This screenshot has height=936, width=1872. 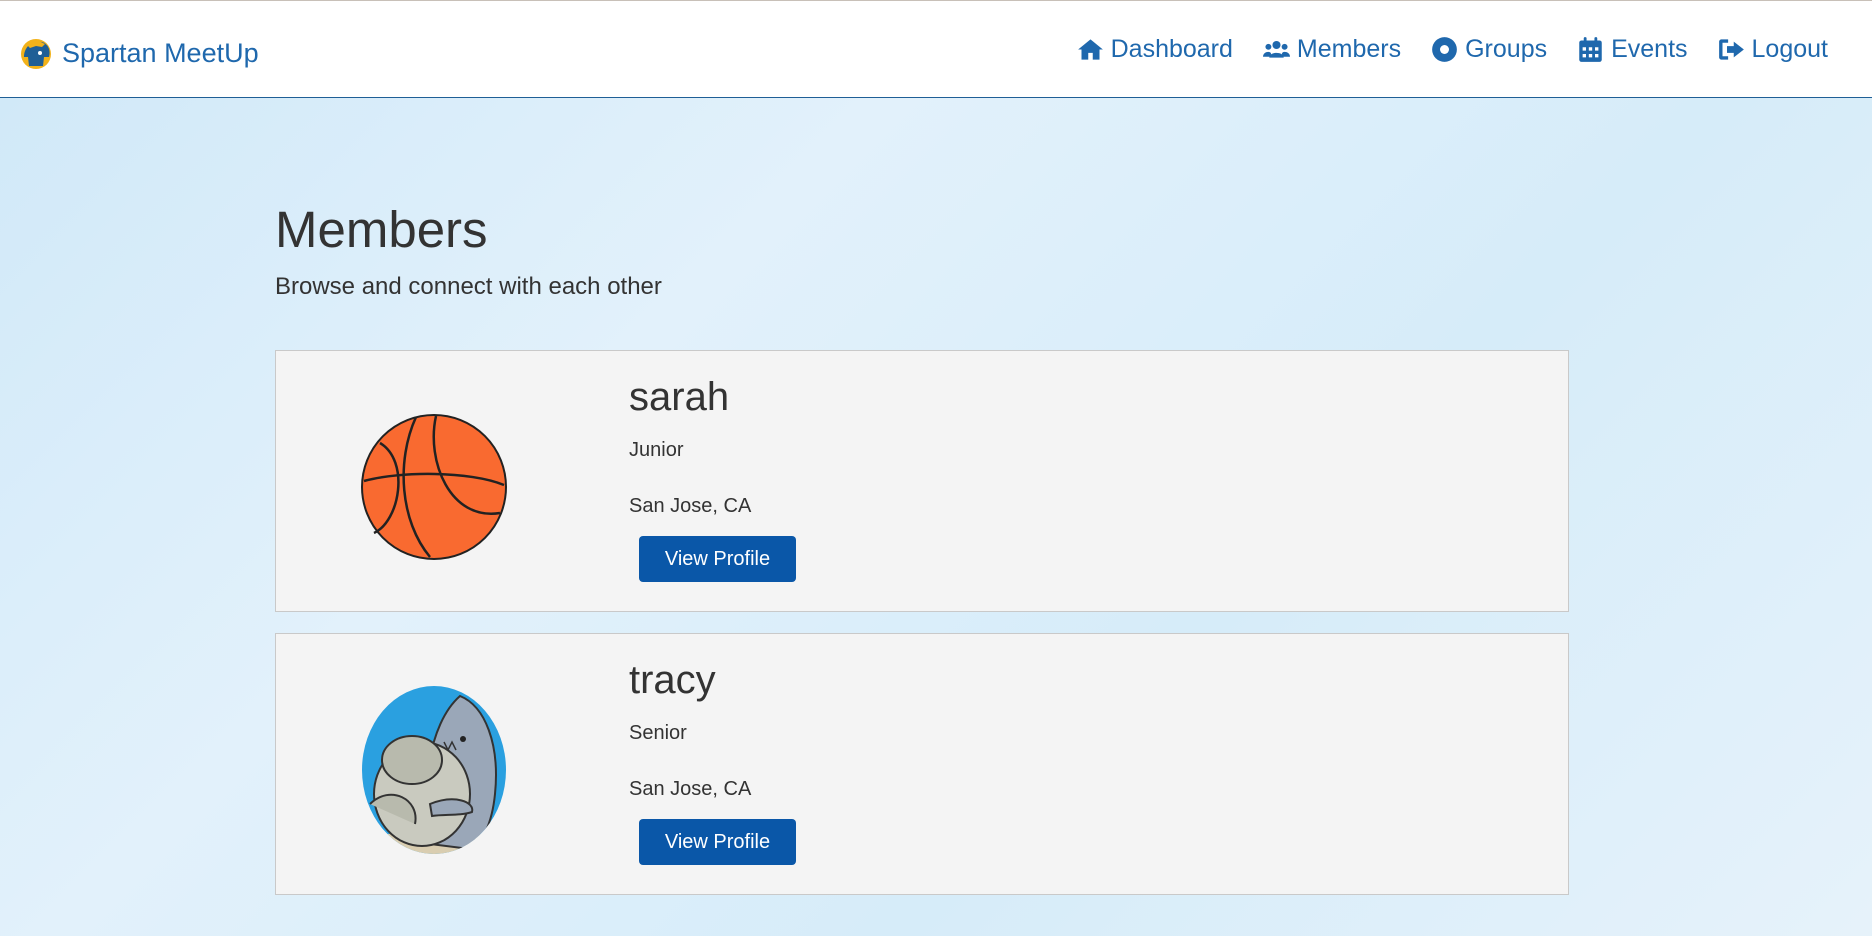 I want to click on nav-events-label: Events, so click(x=1649, y=49).